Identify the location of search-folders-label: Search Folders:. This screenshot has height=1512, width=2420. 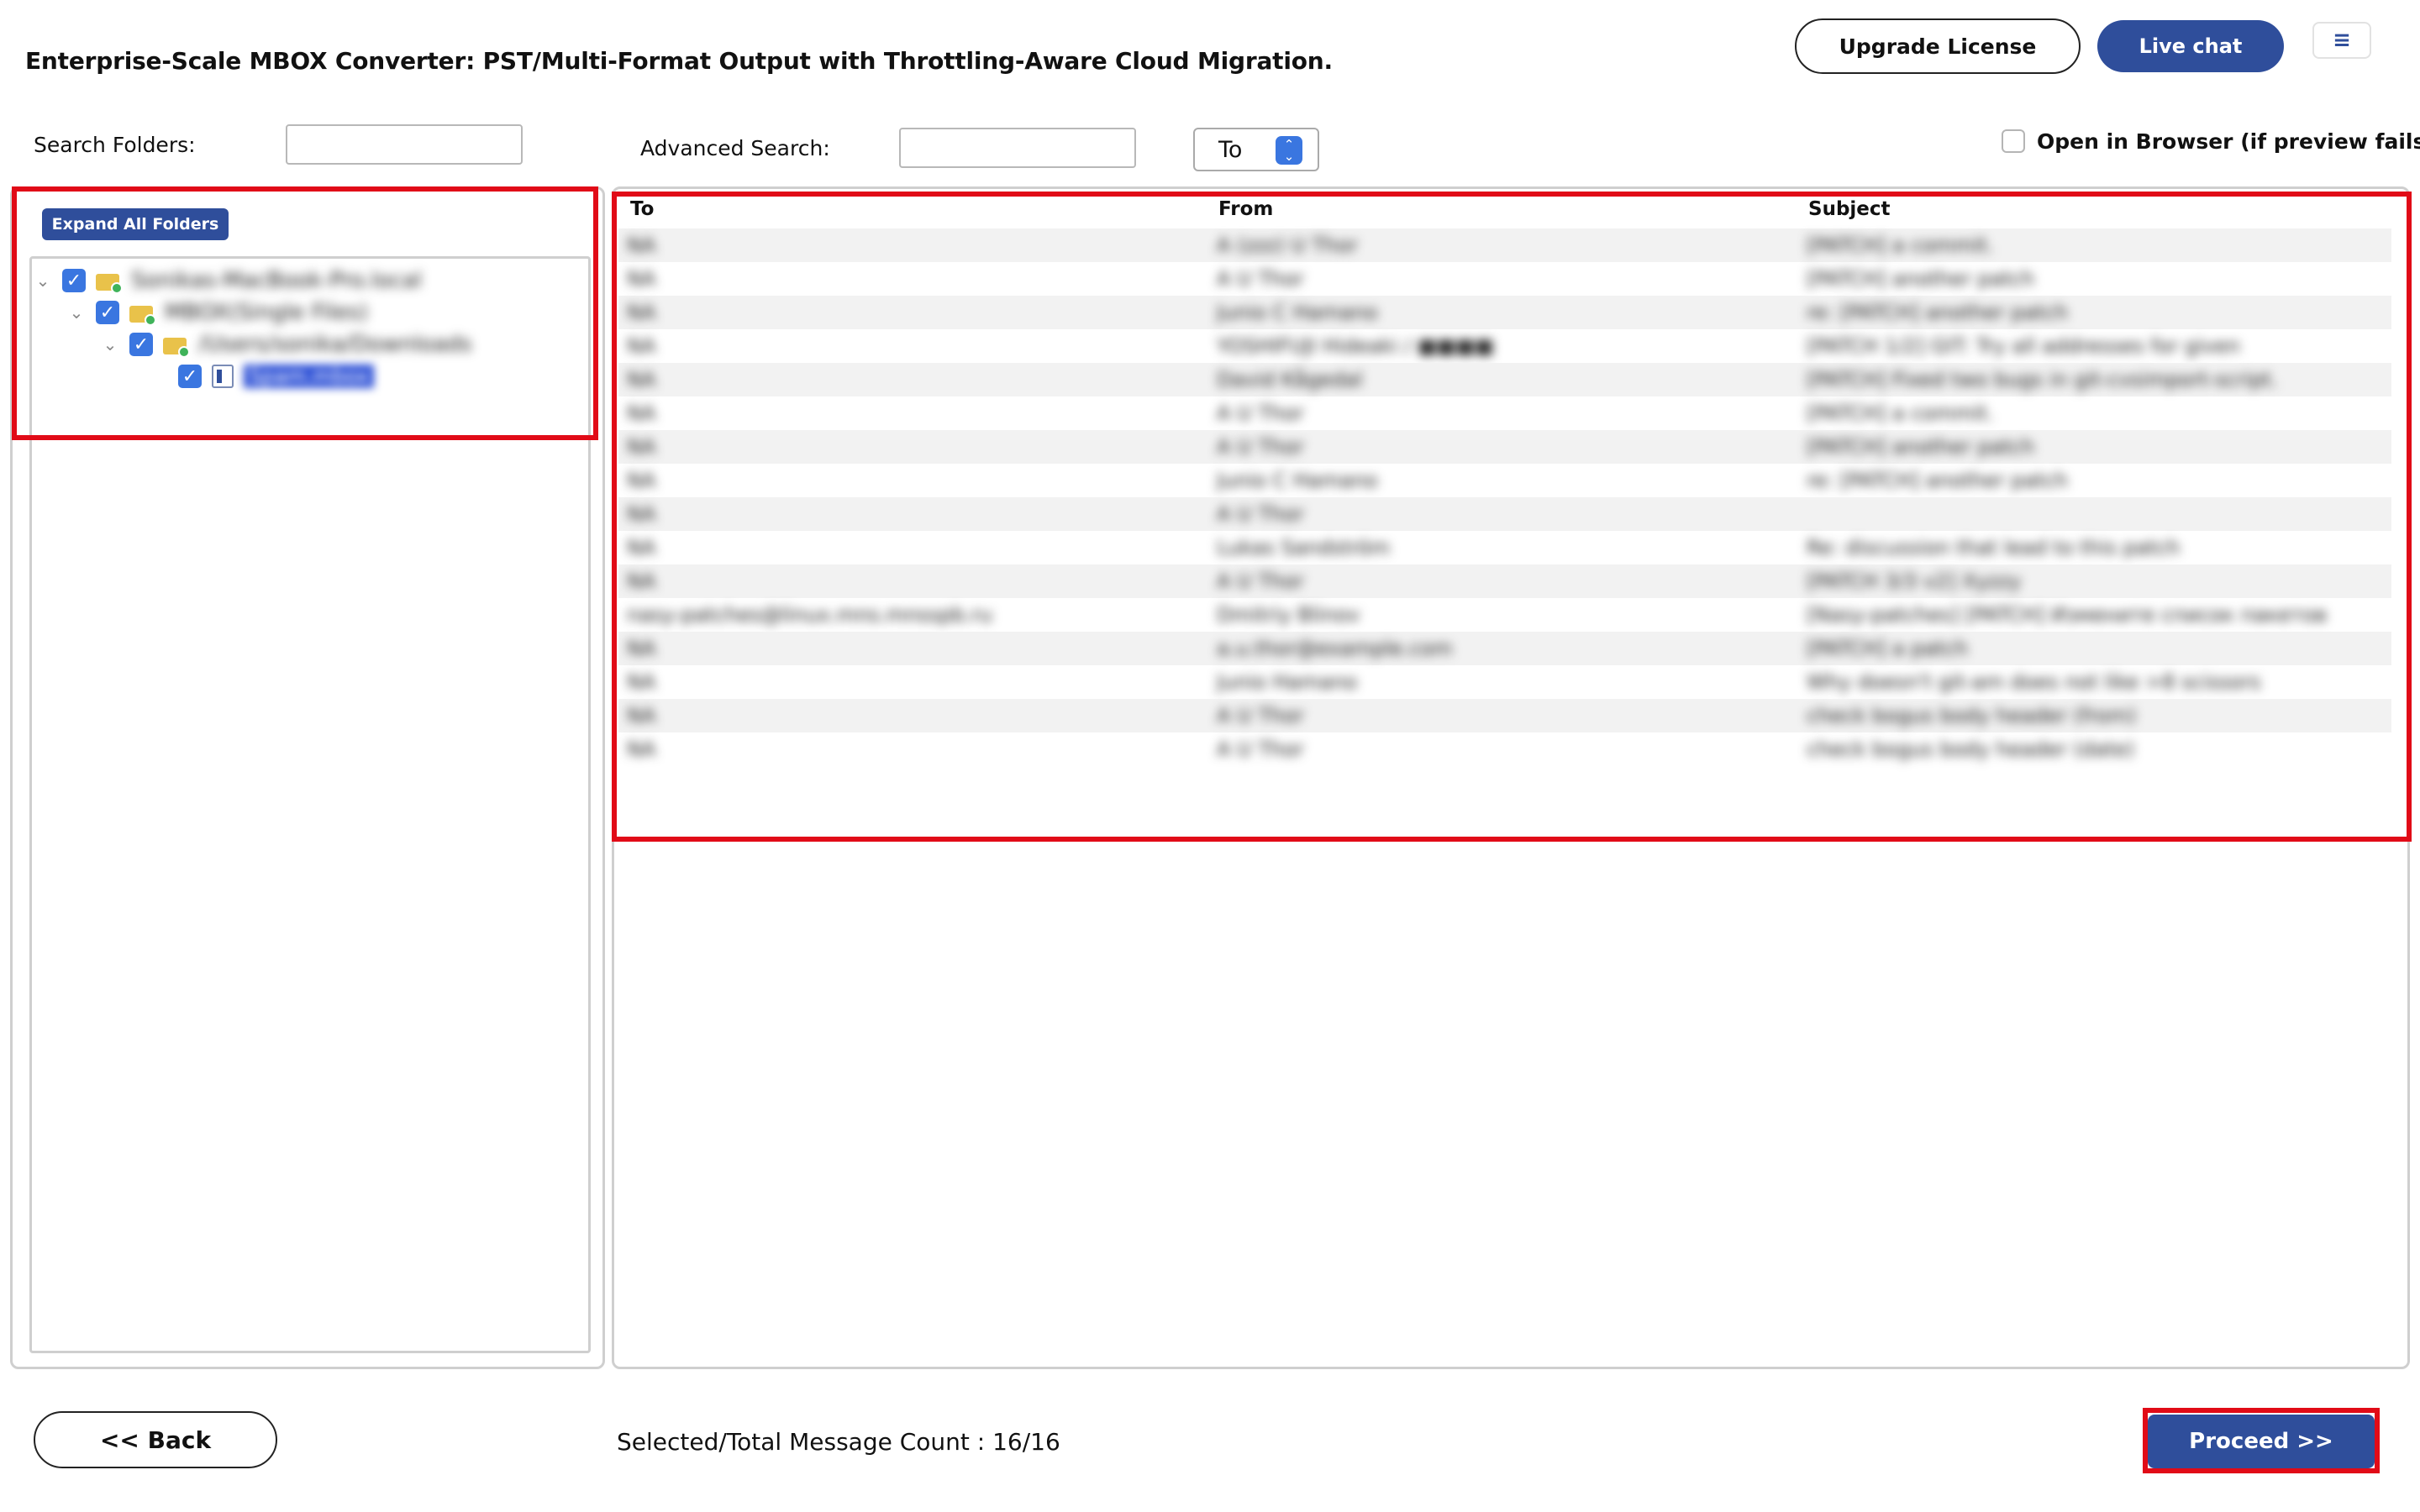
(115, 145).